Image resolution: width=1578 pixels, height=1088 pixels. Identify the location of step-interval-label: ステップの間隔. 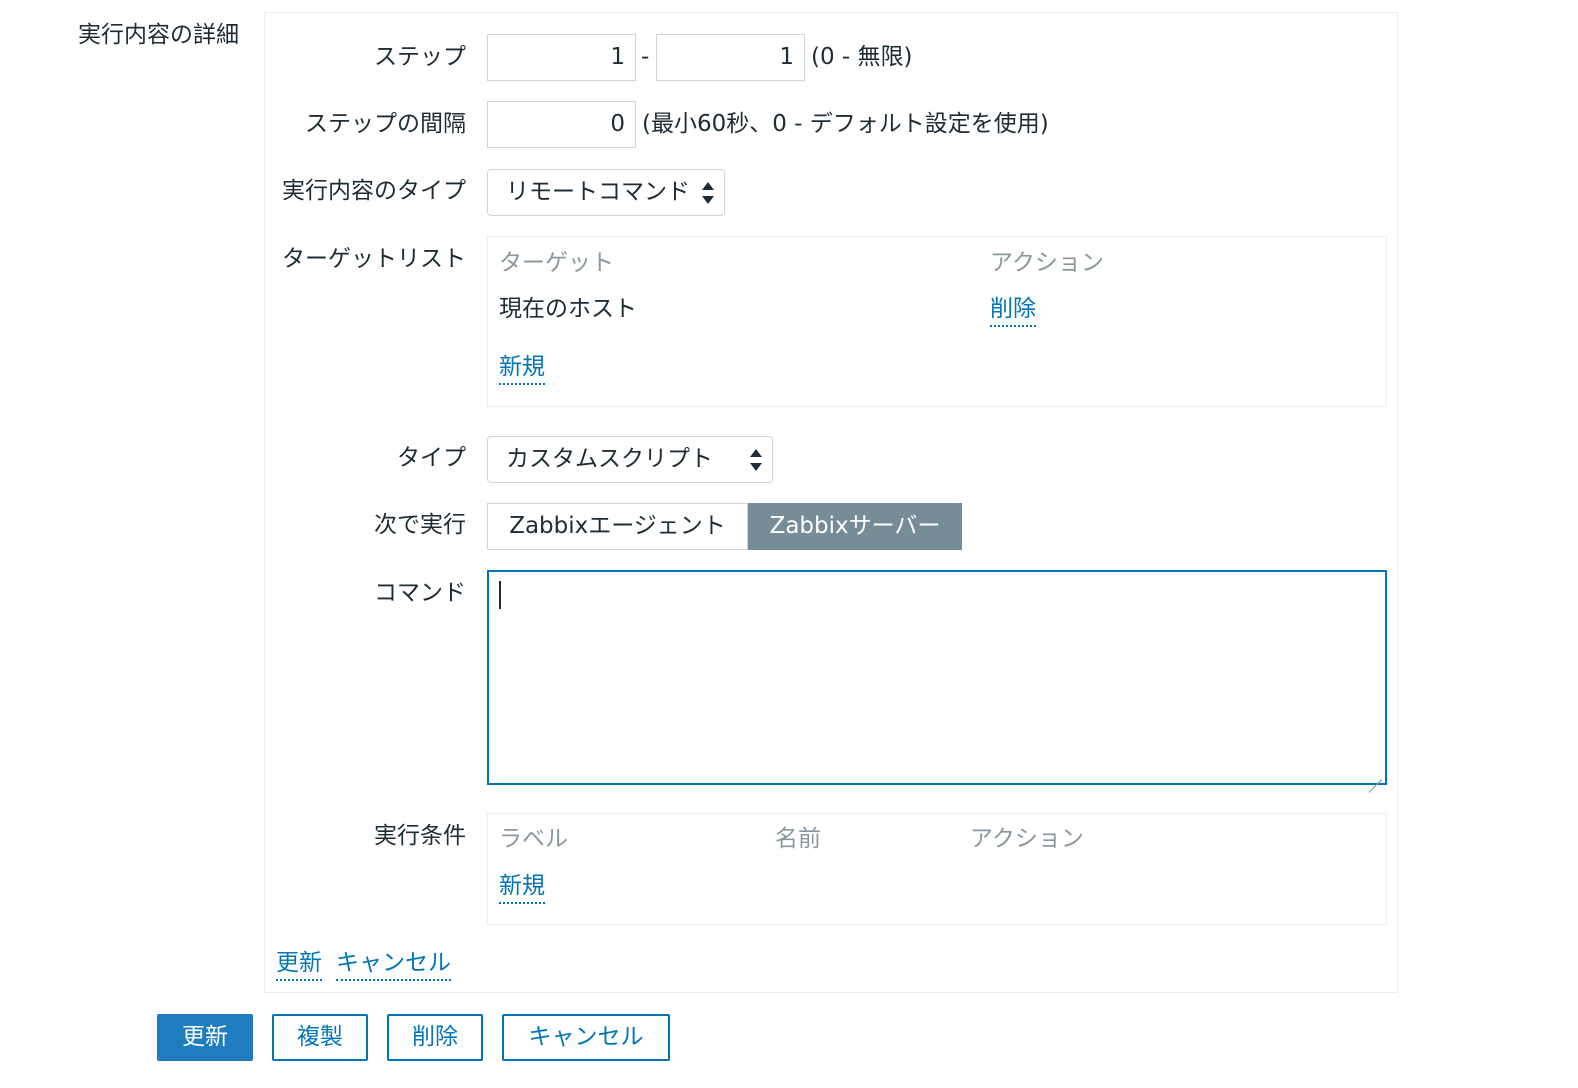
(385, 124).